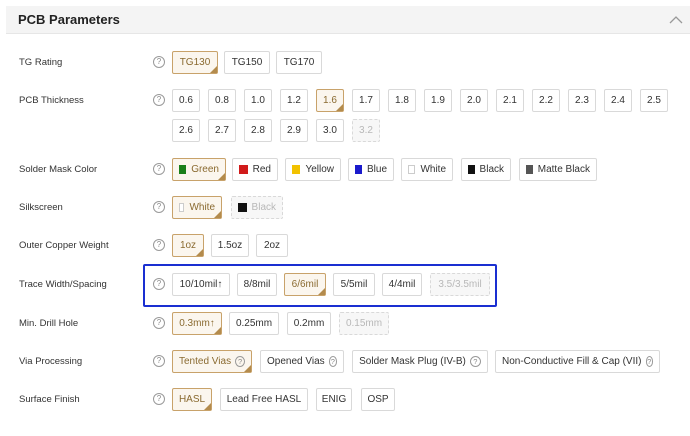 The height and width of the screenshot is (436, 690). I want to click on chevron-up-icon, so click(676, 20).